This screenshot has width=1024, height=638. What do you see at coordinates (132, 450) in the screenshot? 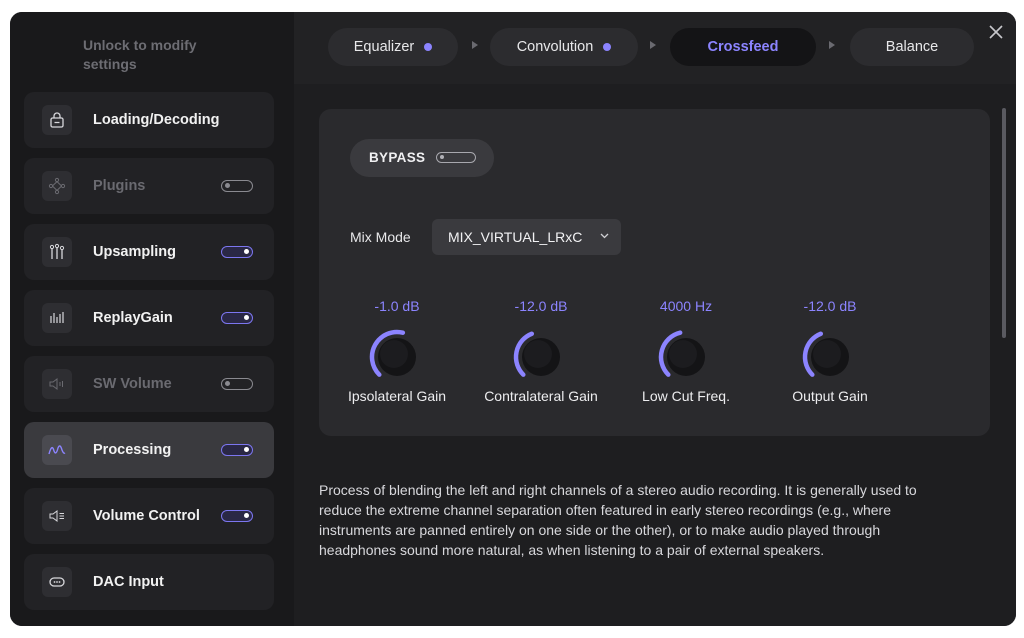
I see `sidebar-item-label: Processing` at bounding box center [132, 450].